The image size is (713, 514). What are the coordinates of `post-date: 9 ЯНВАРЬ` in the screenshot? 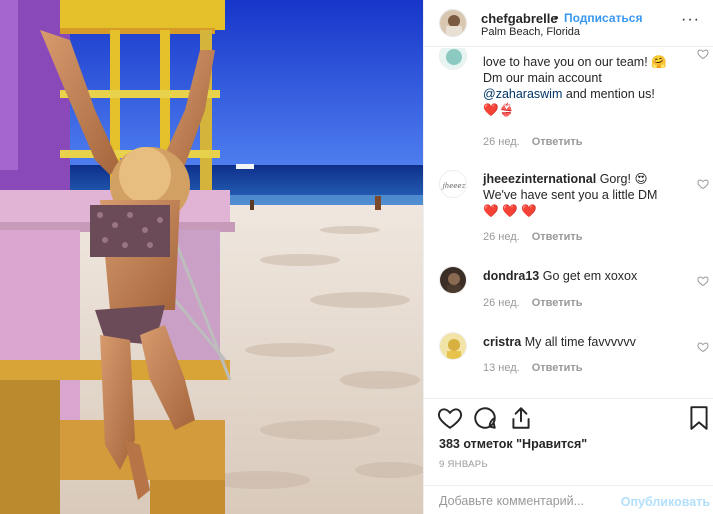 It's located at (463, 464).